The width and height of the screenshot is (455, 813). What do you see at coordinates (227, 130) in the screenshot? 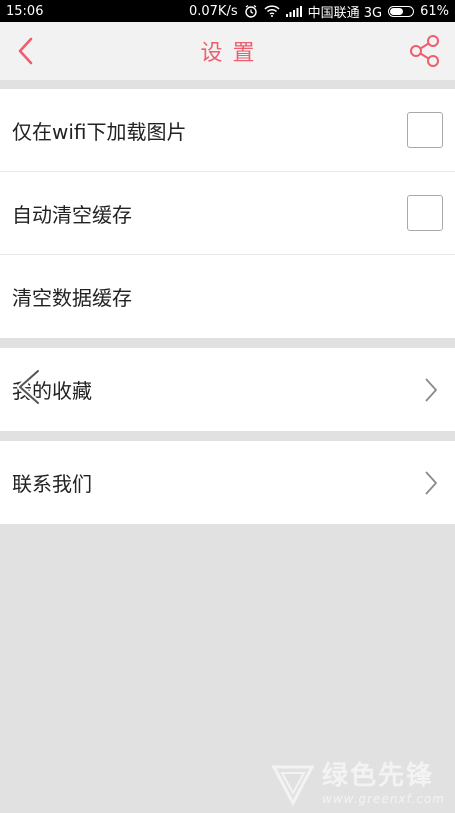
I see `setting-row-wifi-only-images: 仅在wifi下加载图片` at bounding box center [227, 130].